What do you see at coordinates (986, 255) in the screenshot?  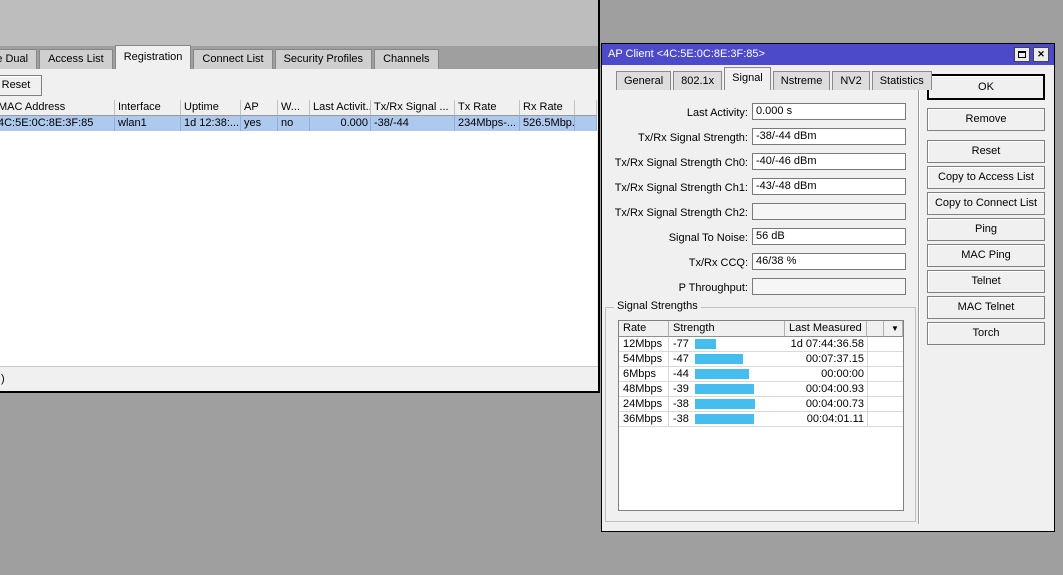 I see `mac-ping-button: MAC Ping` at bounding box center [986, 255].